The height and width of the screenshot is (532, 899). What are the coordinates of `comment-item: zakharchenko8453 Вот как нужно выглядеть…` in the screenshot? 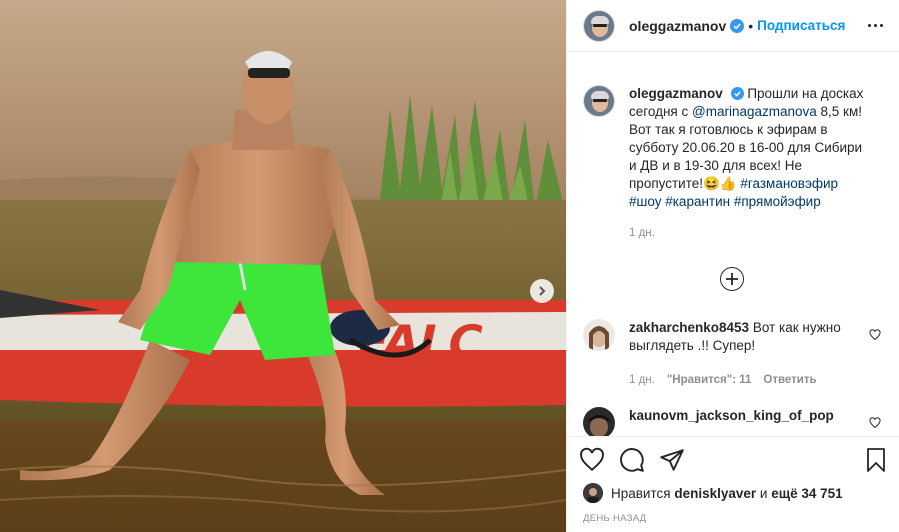 It's located at (733, 354).